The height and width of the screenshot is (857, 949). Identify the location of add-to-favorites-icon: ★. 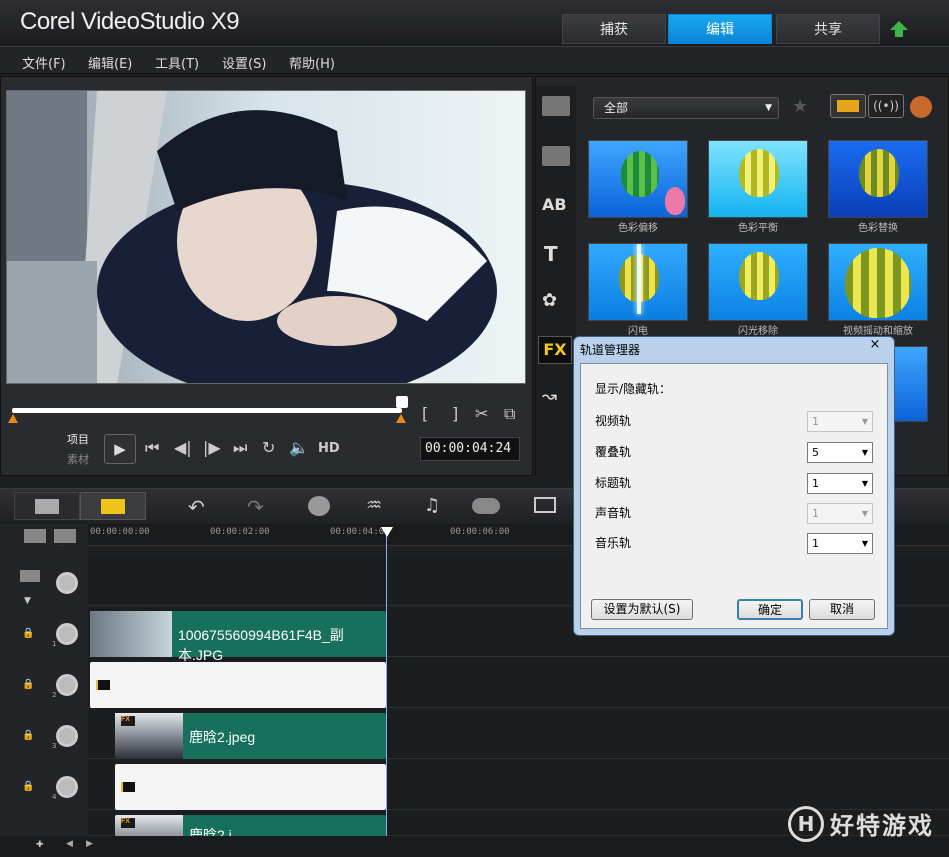
(800, 106).